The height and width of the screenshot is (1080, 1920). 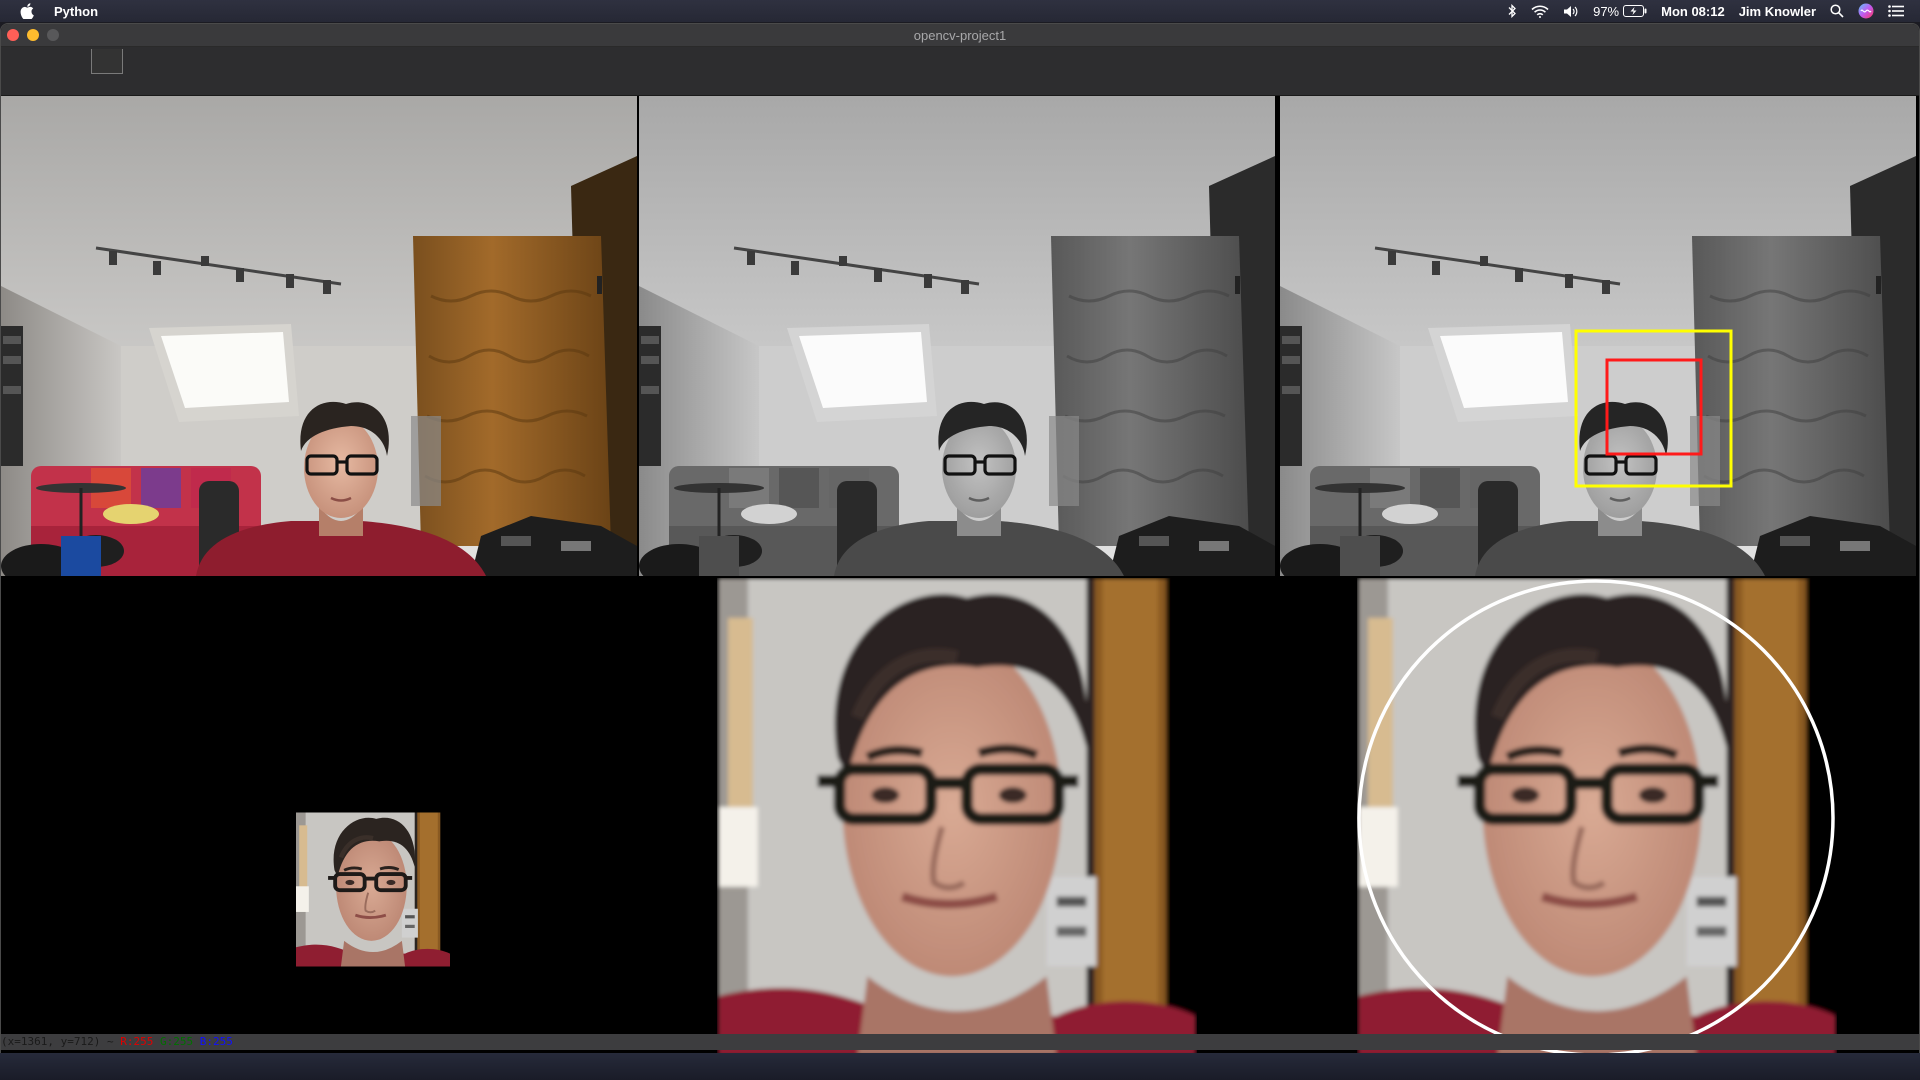 I want to click on face-zoom, so click(x=957, y=816).